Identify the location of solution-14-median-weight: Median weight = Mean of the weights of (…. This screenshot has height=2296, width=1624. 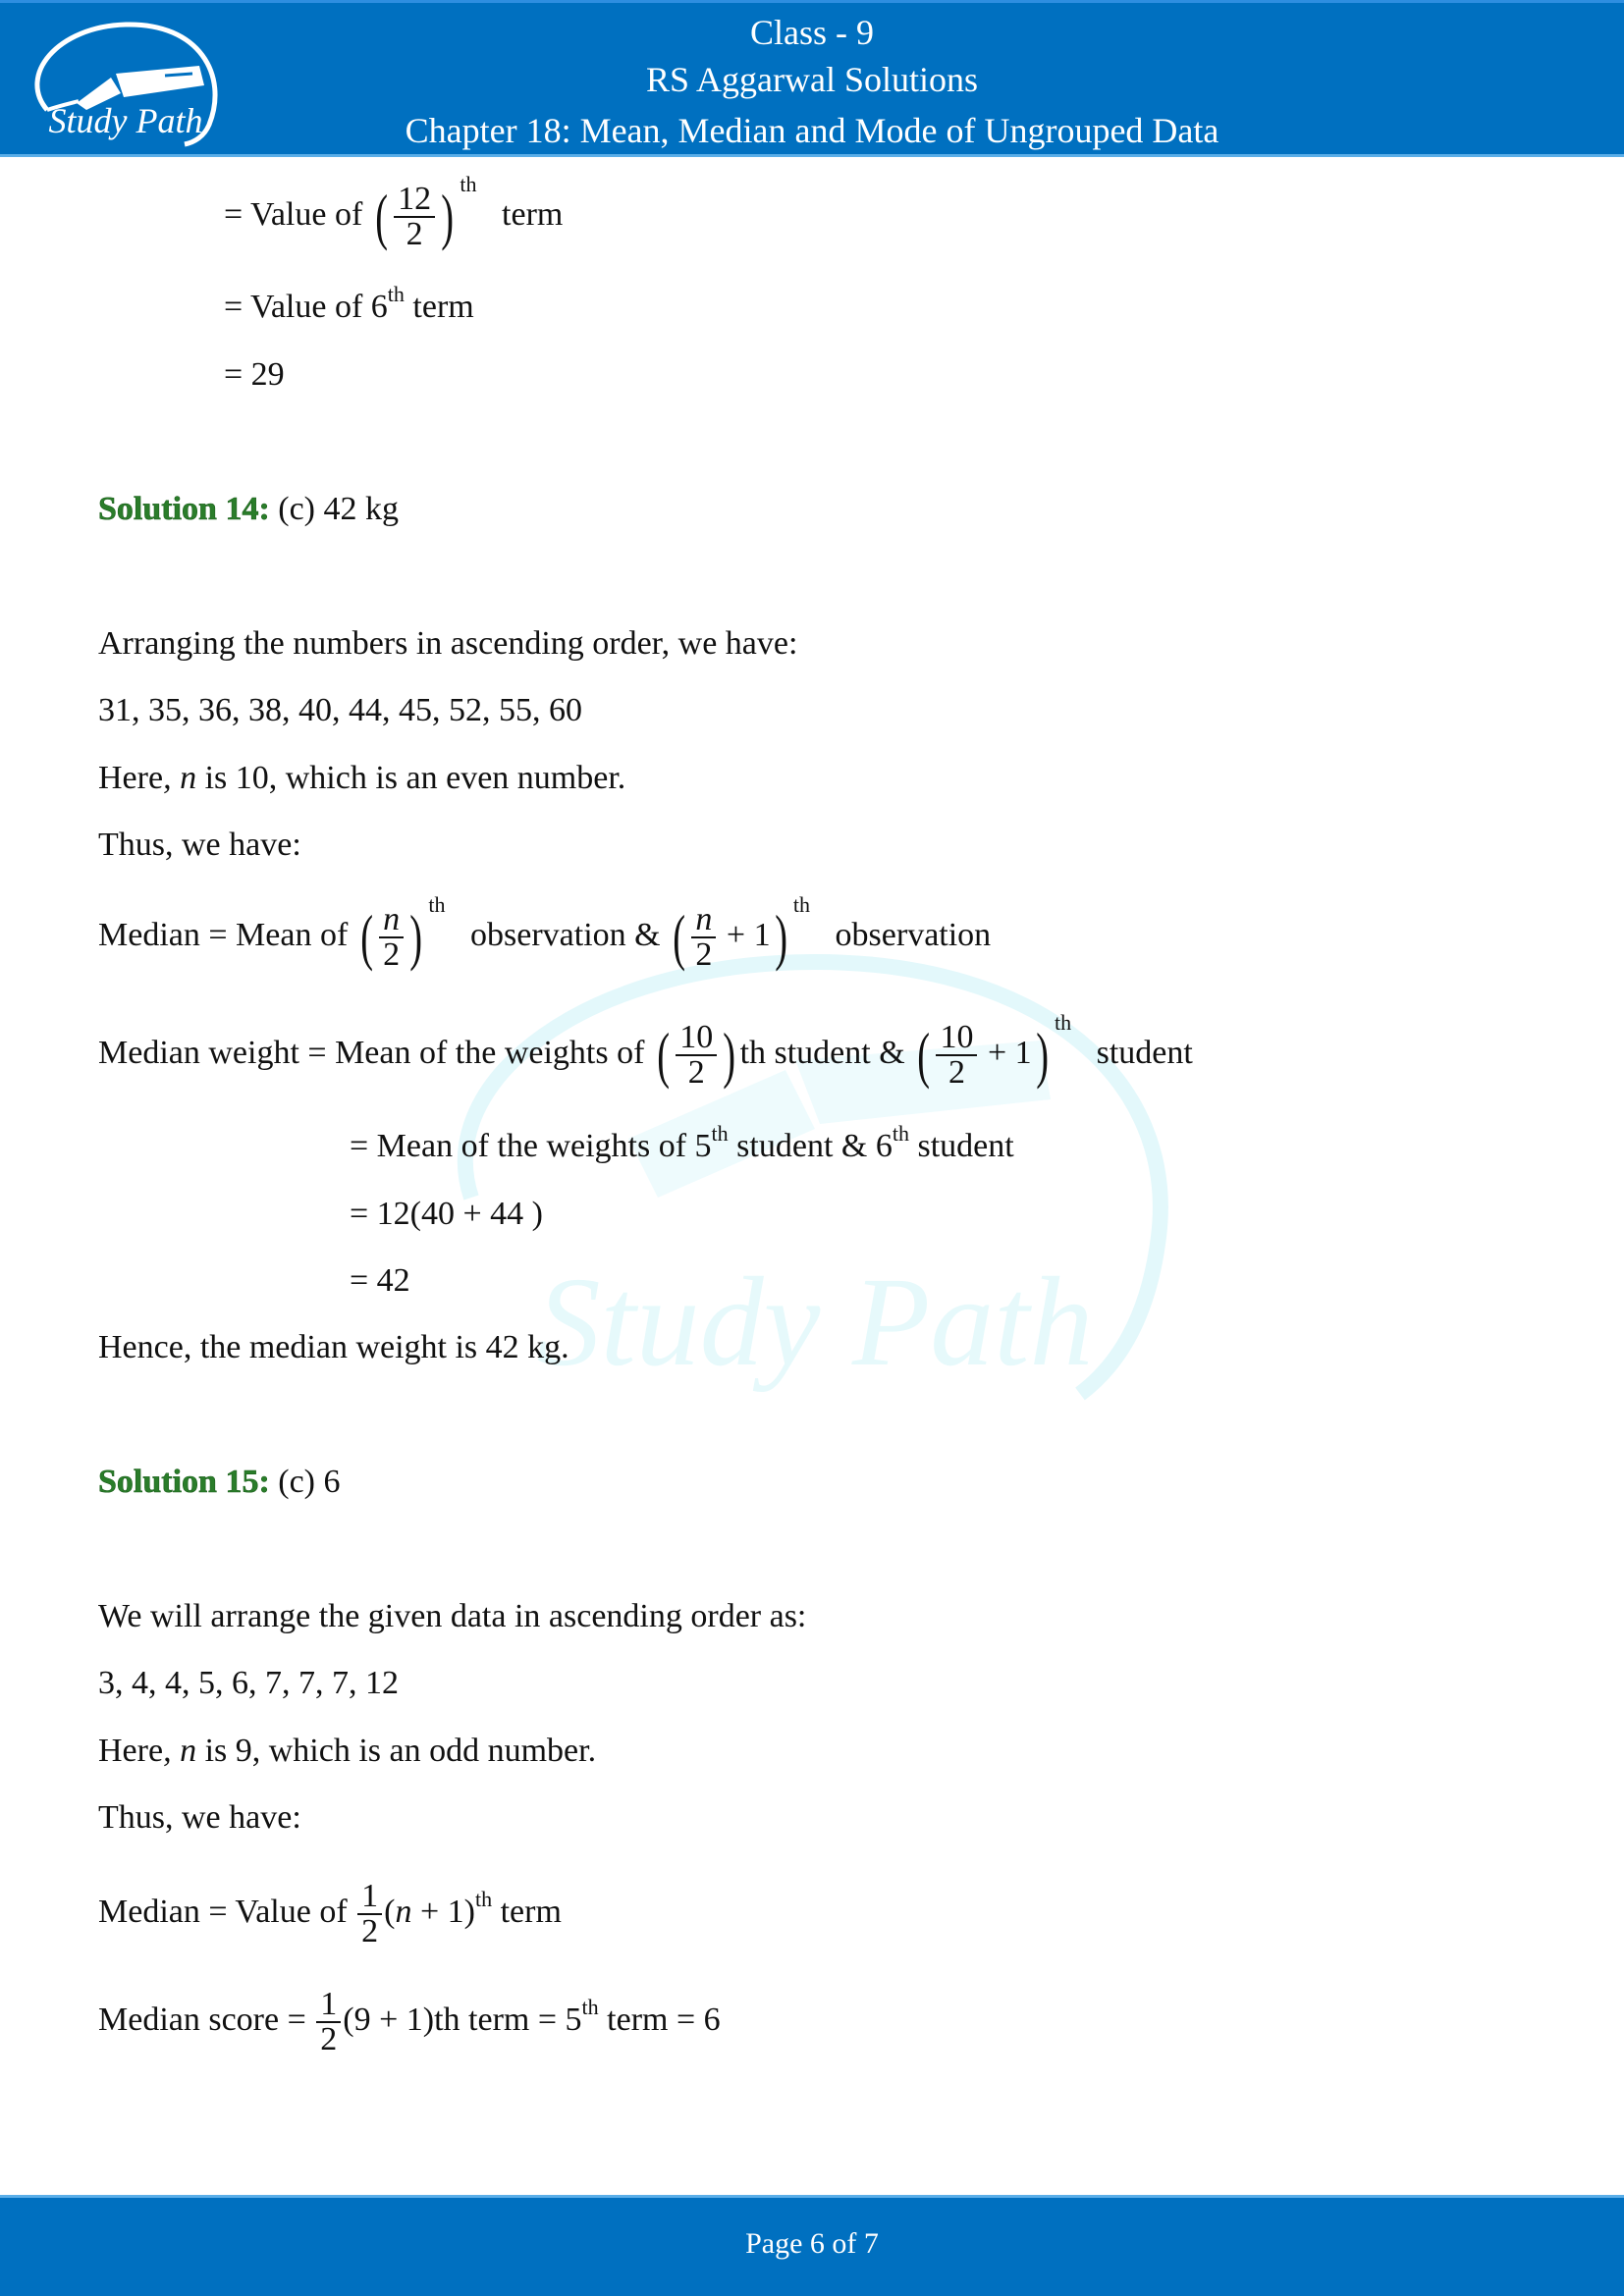
(645, 1050).